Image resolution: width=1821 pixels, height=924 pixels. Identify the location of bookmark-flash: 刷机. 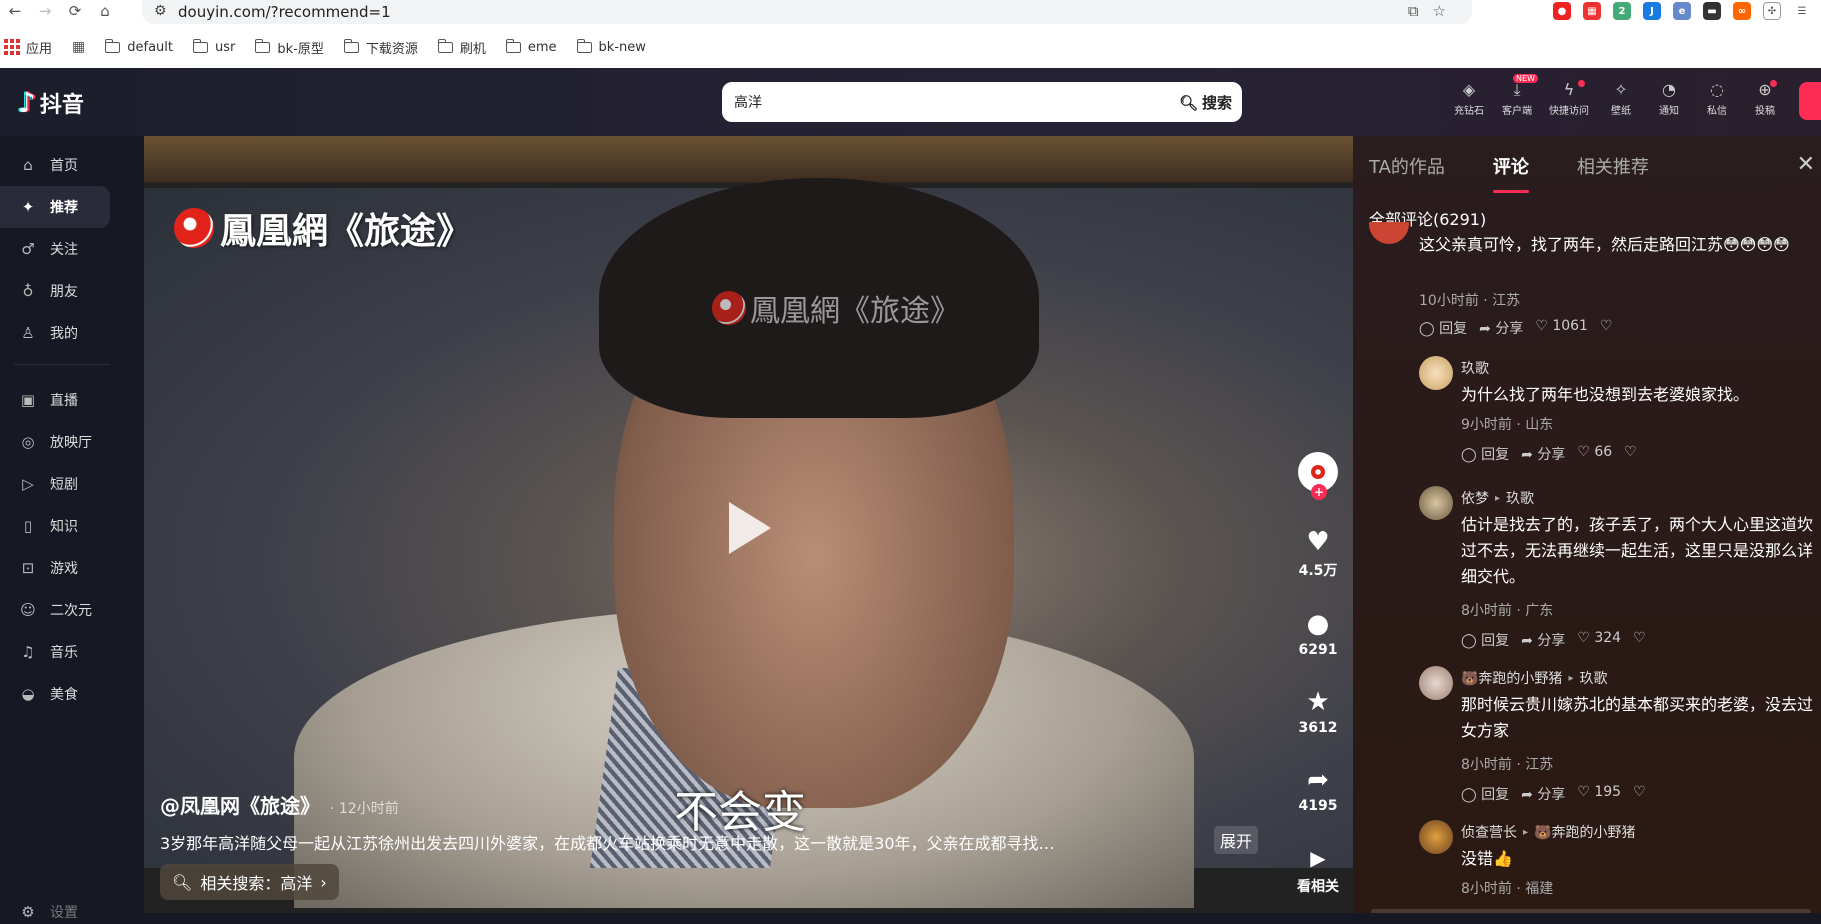
(461, 47).